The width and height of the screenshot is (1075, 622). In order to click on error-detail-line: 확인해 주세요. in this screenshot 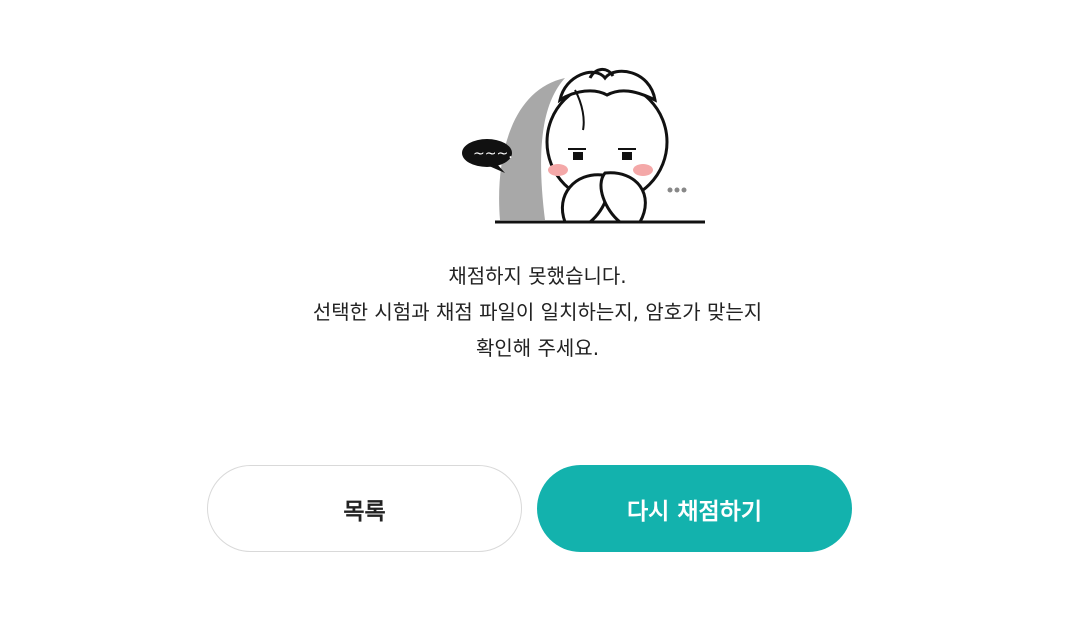, I will do `click(537, 348)`.